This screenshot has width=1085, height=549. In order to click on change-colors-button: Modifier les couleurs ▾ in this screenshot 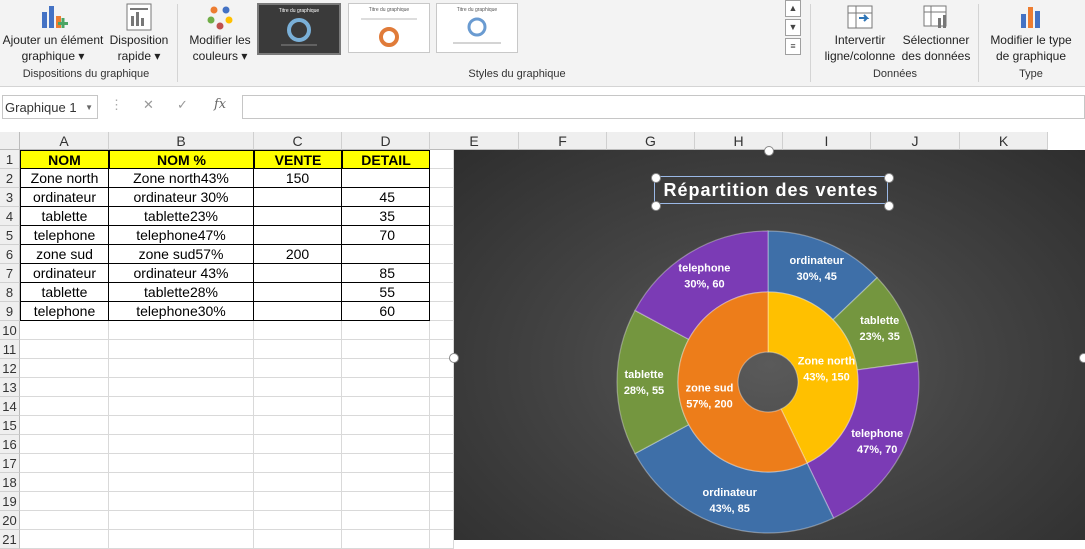, I will do `click(220, 32)`.